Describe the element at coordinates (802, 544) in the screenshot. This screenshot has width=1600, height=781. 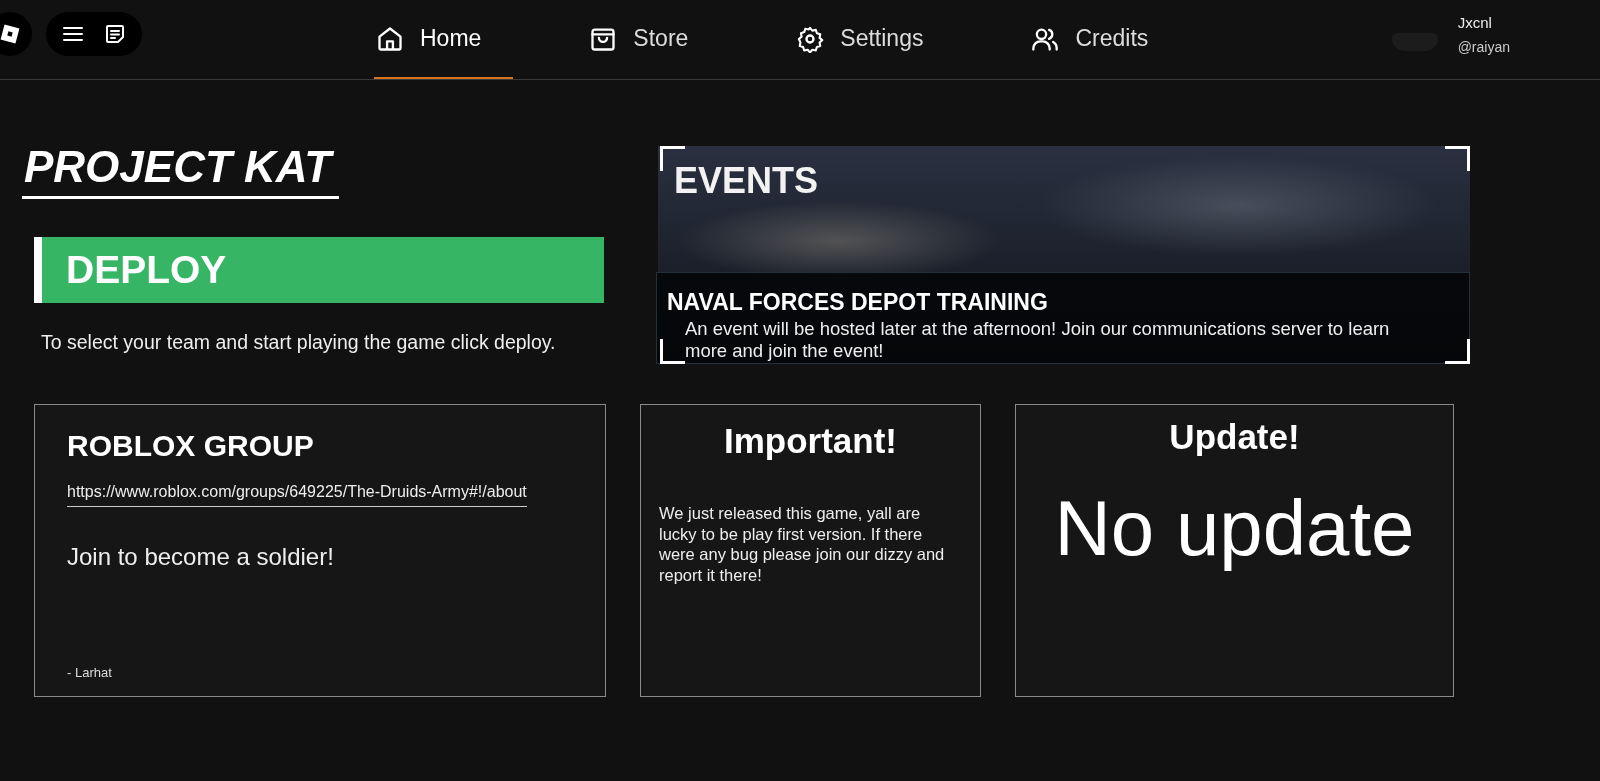
I see `card-body: We just released this game, yall are lucky to be play first version. If there were any bug please join our dizzy and report it there!` at that location.